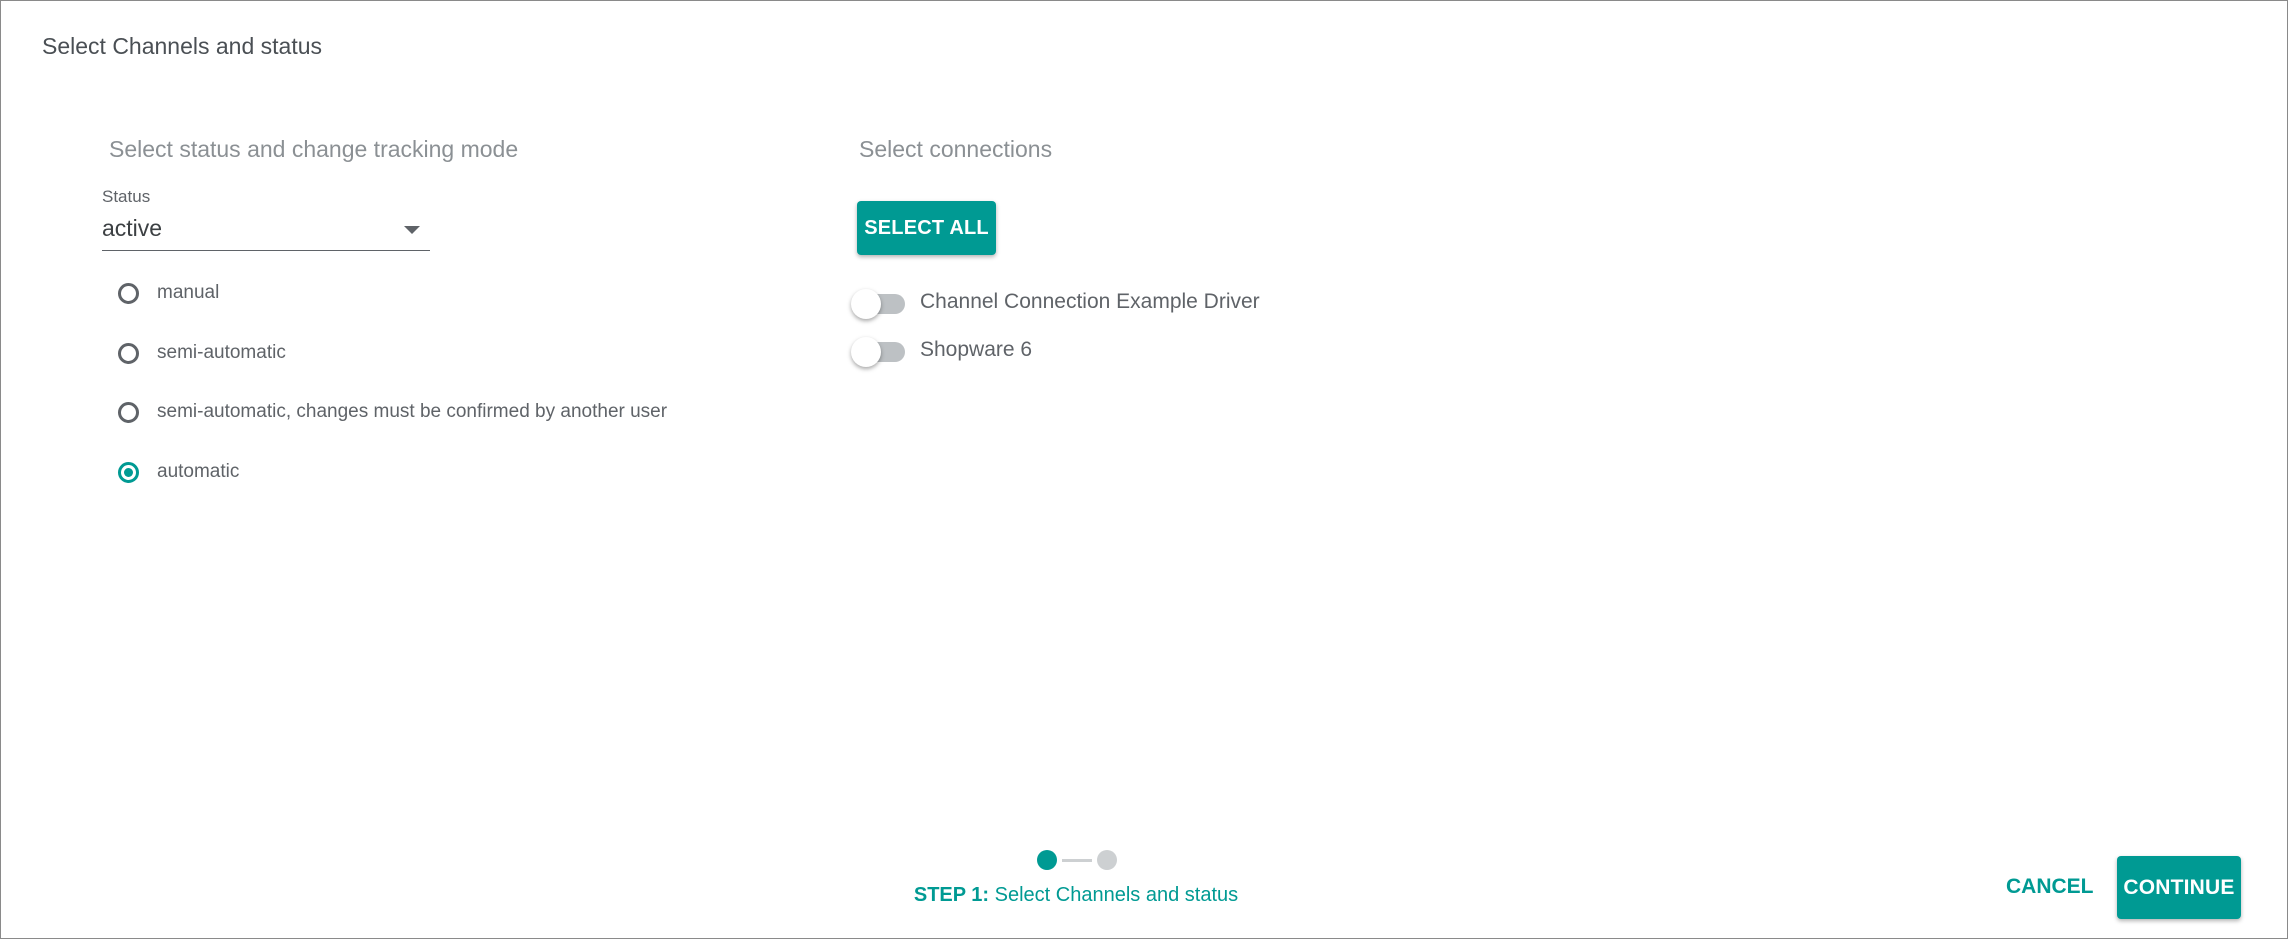  Describe the element at coordinates (126, 196) in the screenshot. I see `status-field-label: Status` at that location.